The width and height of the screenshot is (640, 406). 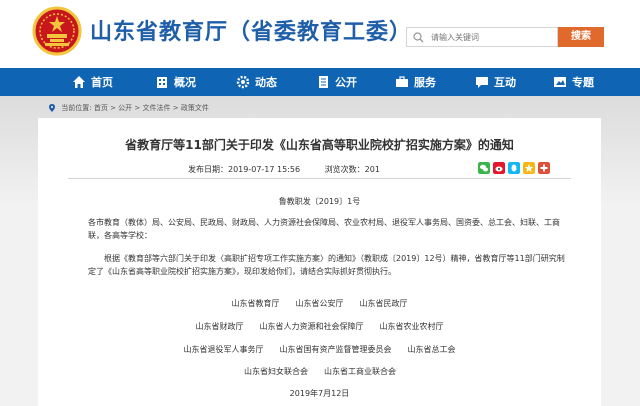 I want to click on nav-item-news: 动态, so click(x=256, y=82).